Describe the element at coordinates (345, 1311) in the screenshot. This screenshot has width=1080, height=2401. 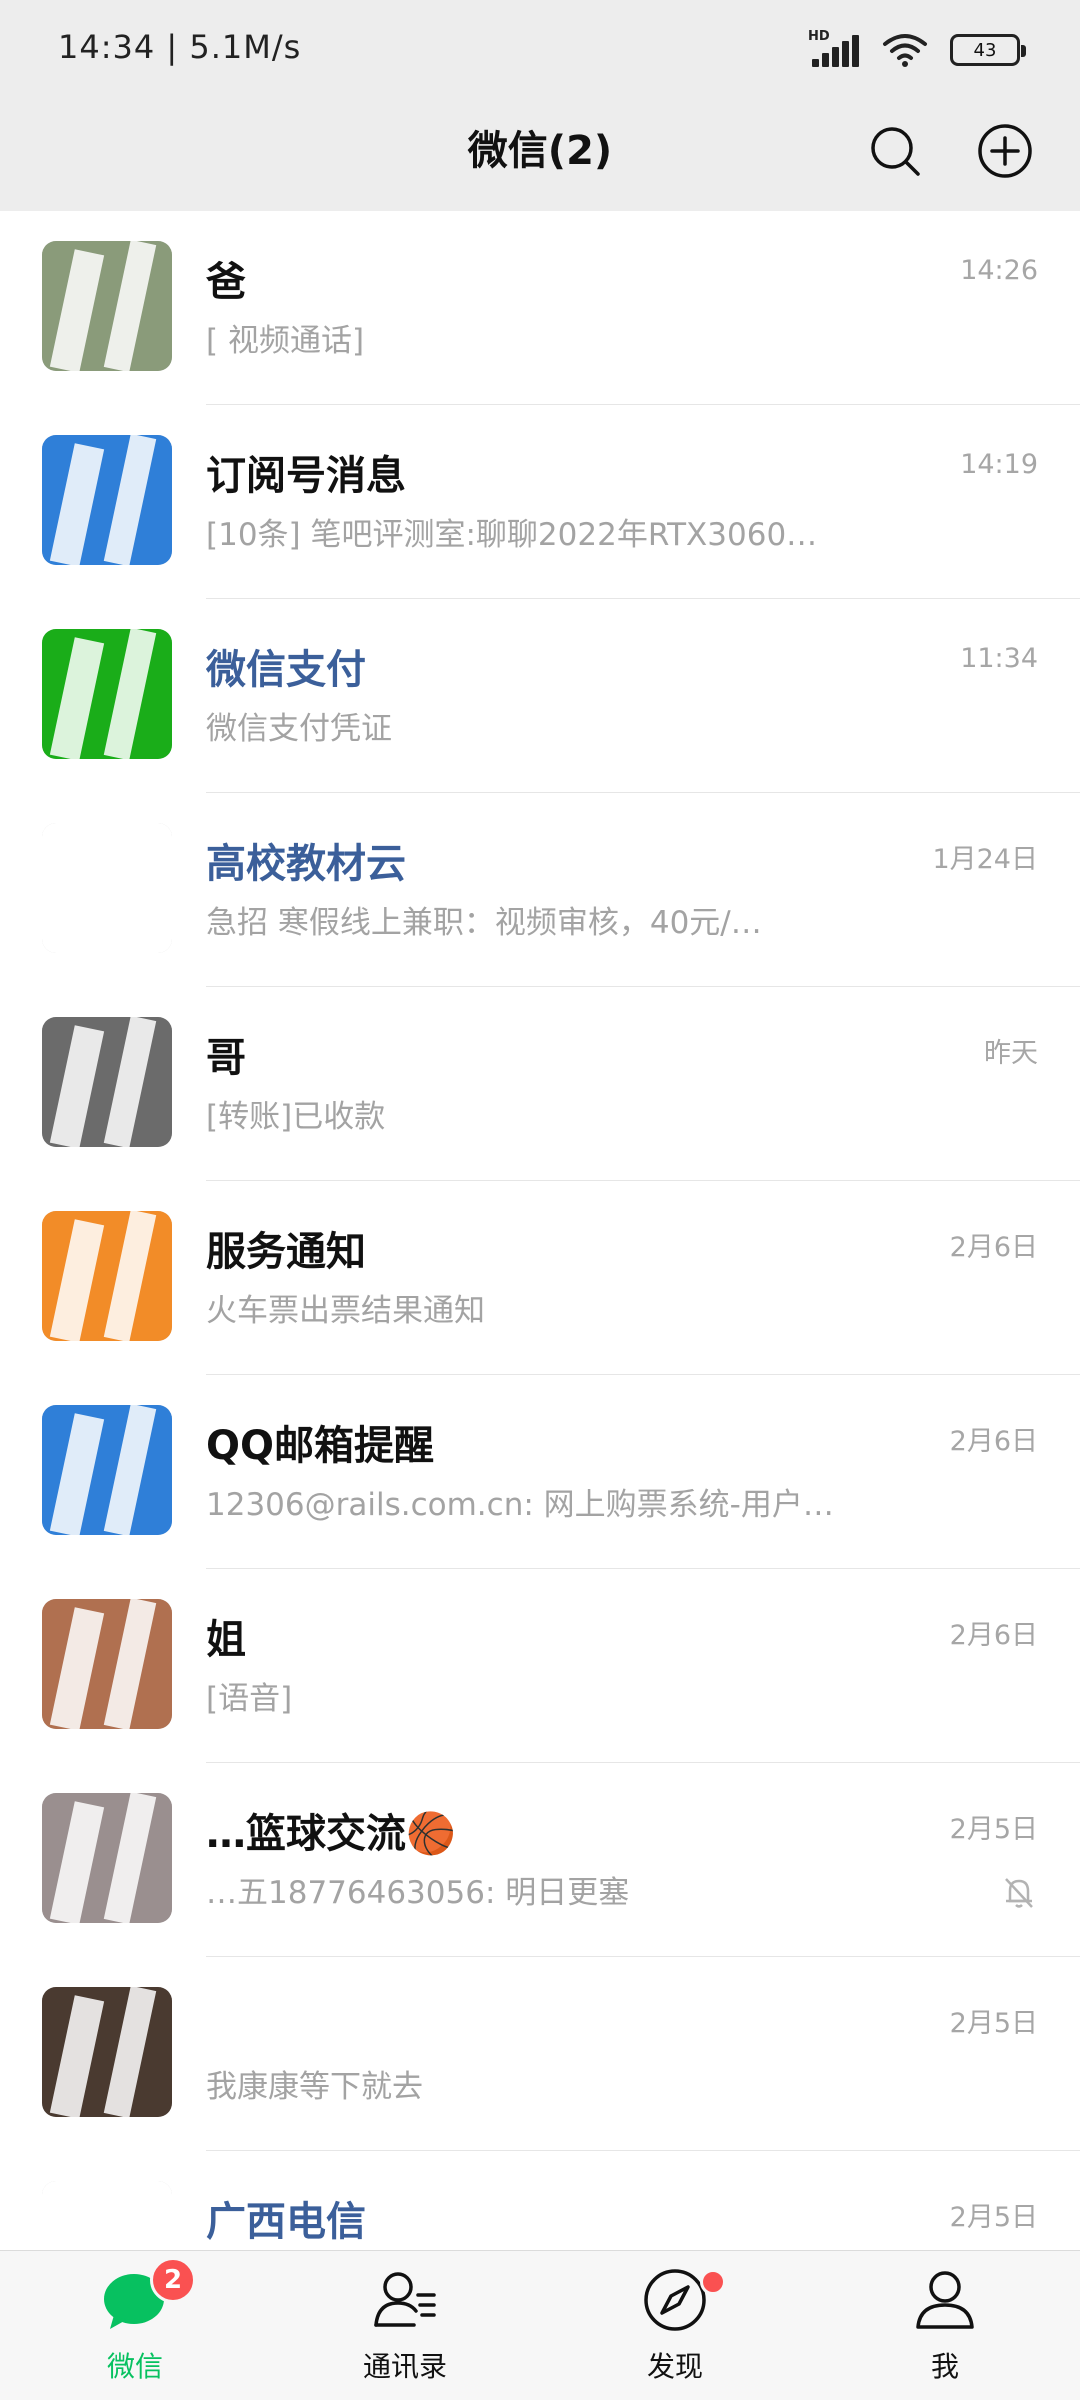
I see `chat-preview: 火车票出票结果通知` at that location.